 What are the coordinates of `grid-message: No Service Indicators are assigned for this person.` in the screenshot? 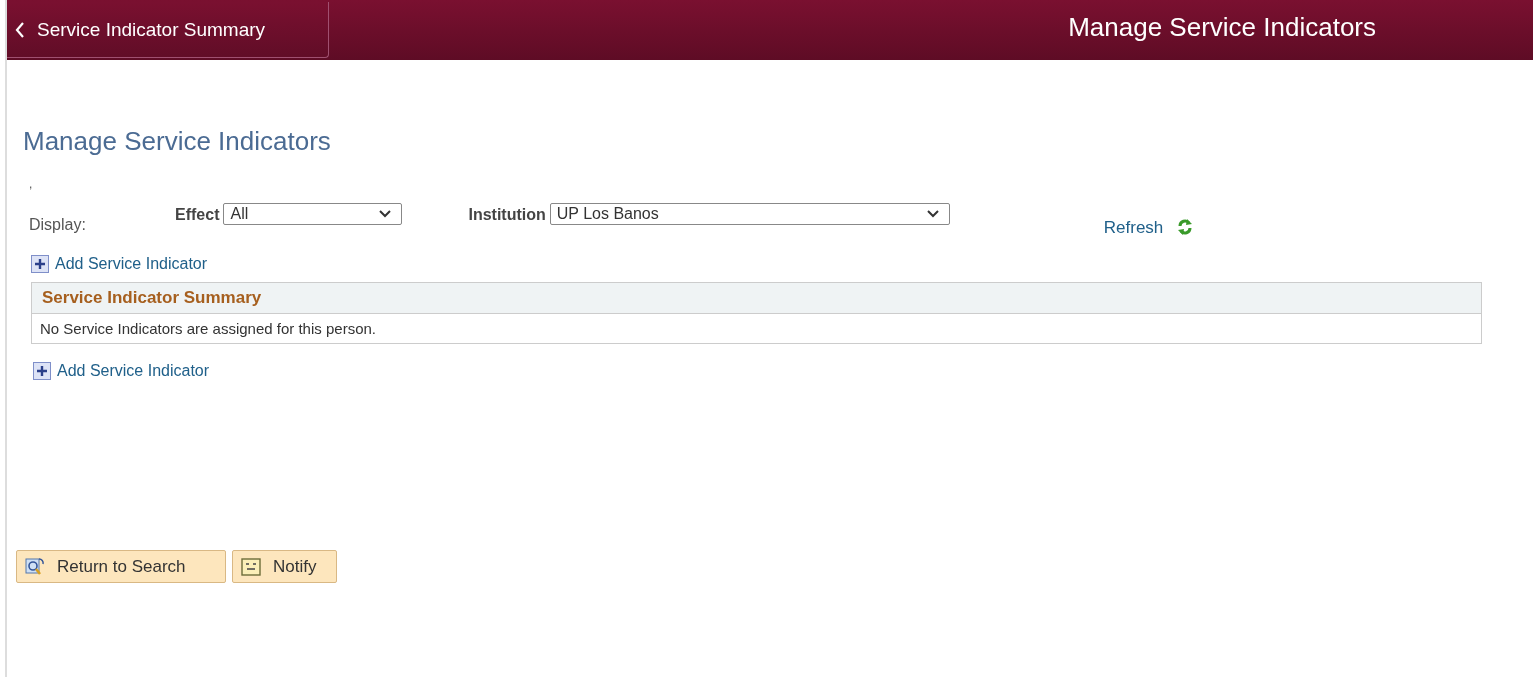 It's located at (208, 329).